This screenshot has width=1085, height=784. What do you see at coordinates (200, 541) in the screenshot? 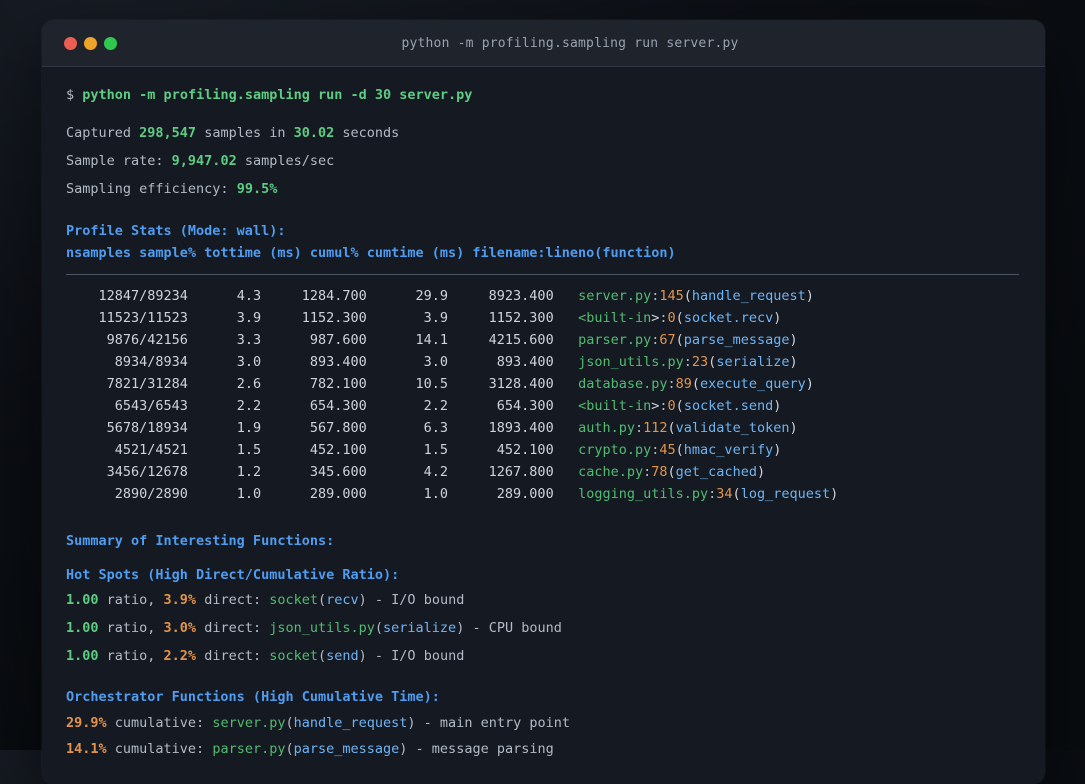
I see `summary-header: Summary of Interesting Functions:` at bounding box center [200, 541].